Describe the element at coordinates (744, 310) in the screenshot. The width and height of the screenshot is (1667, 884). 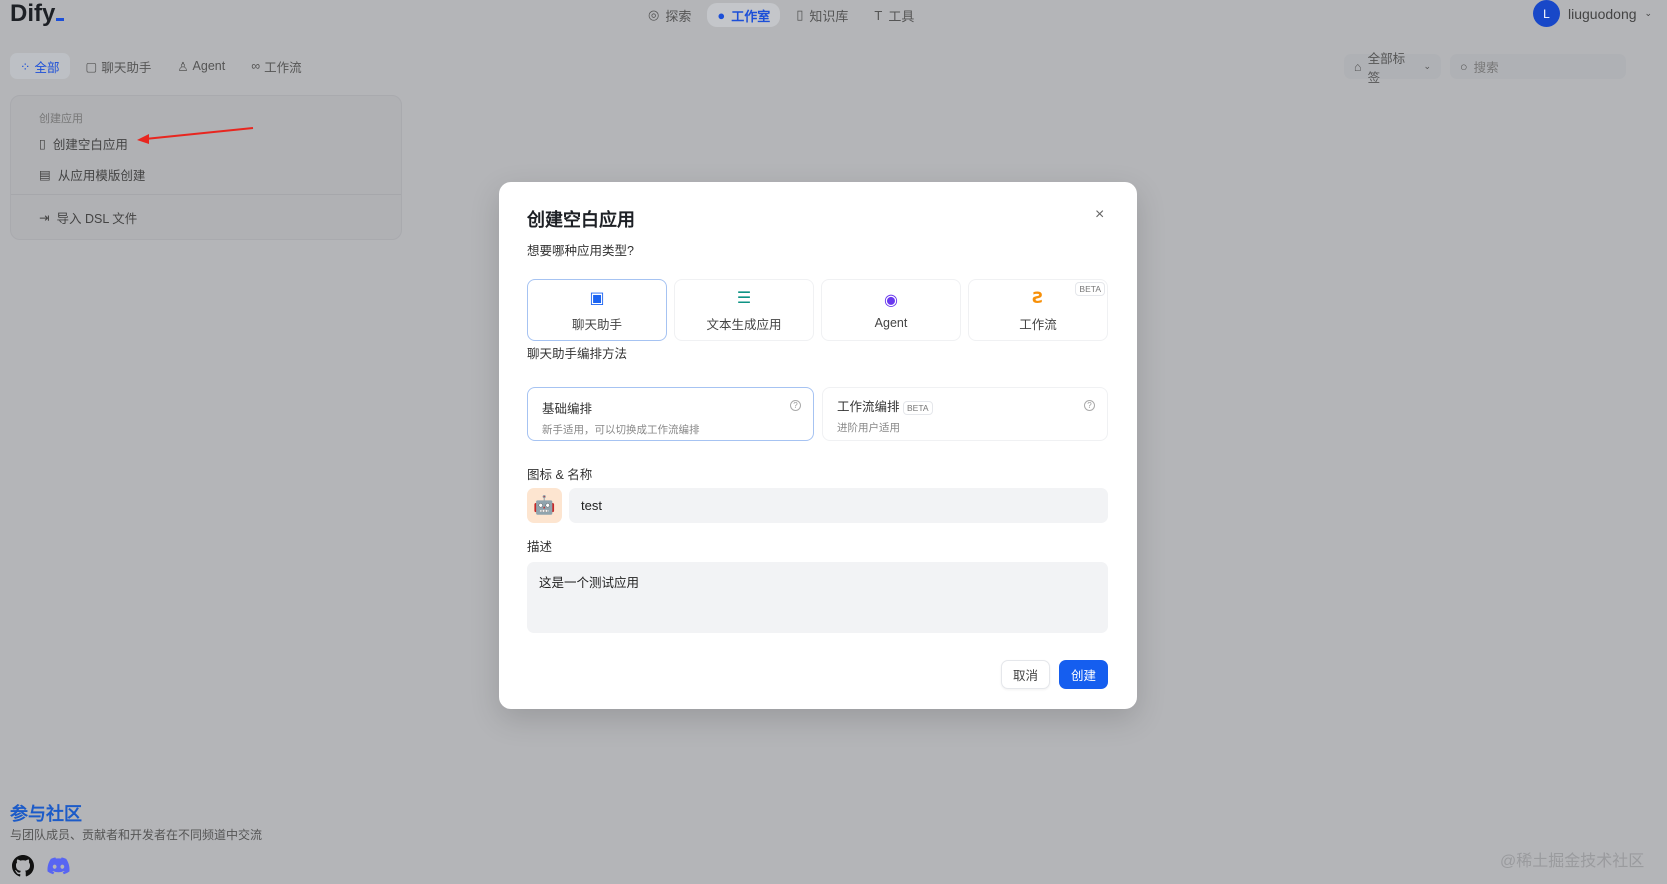
I see `type-text-generator: ☰ 文本生成应用` at that location.